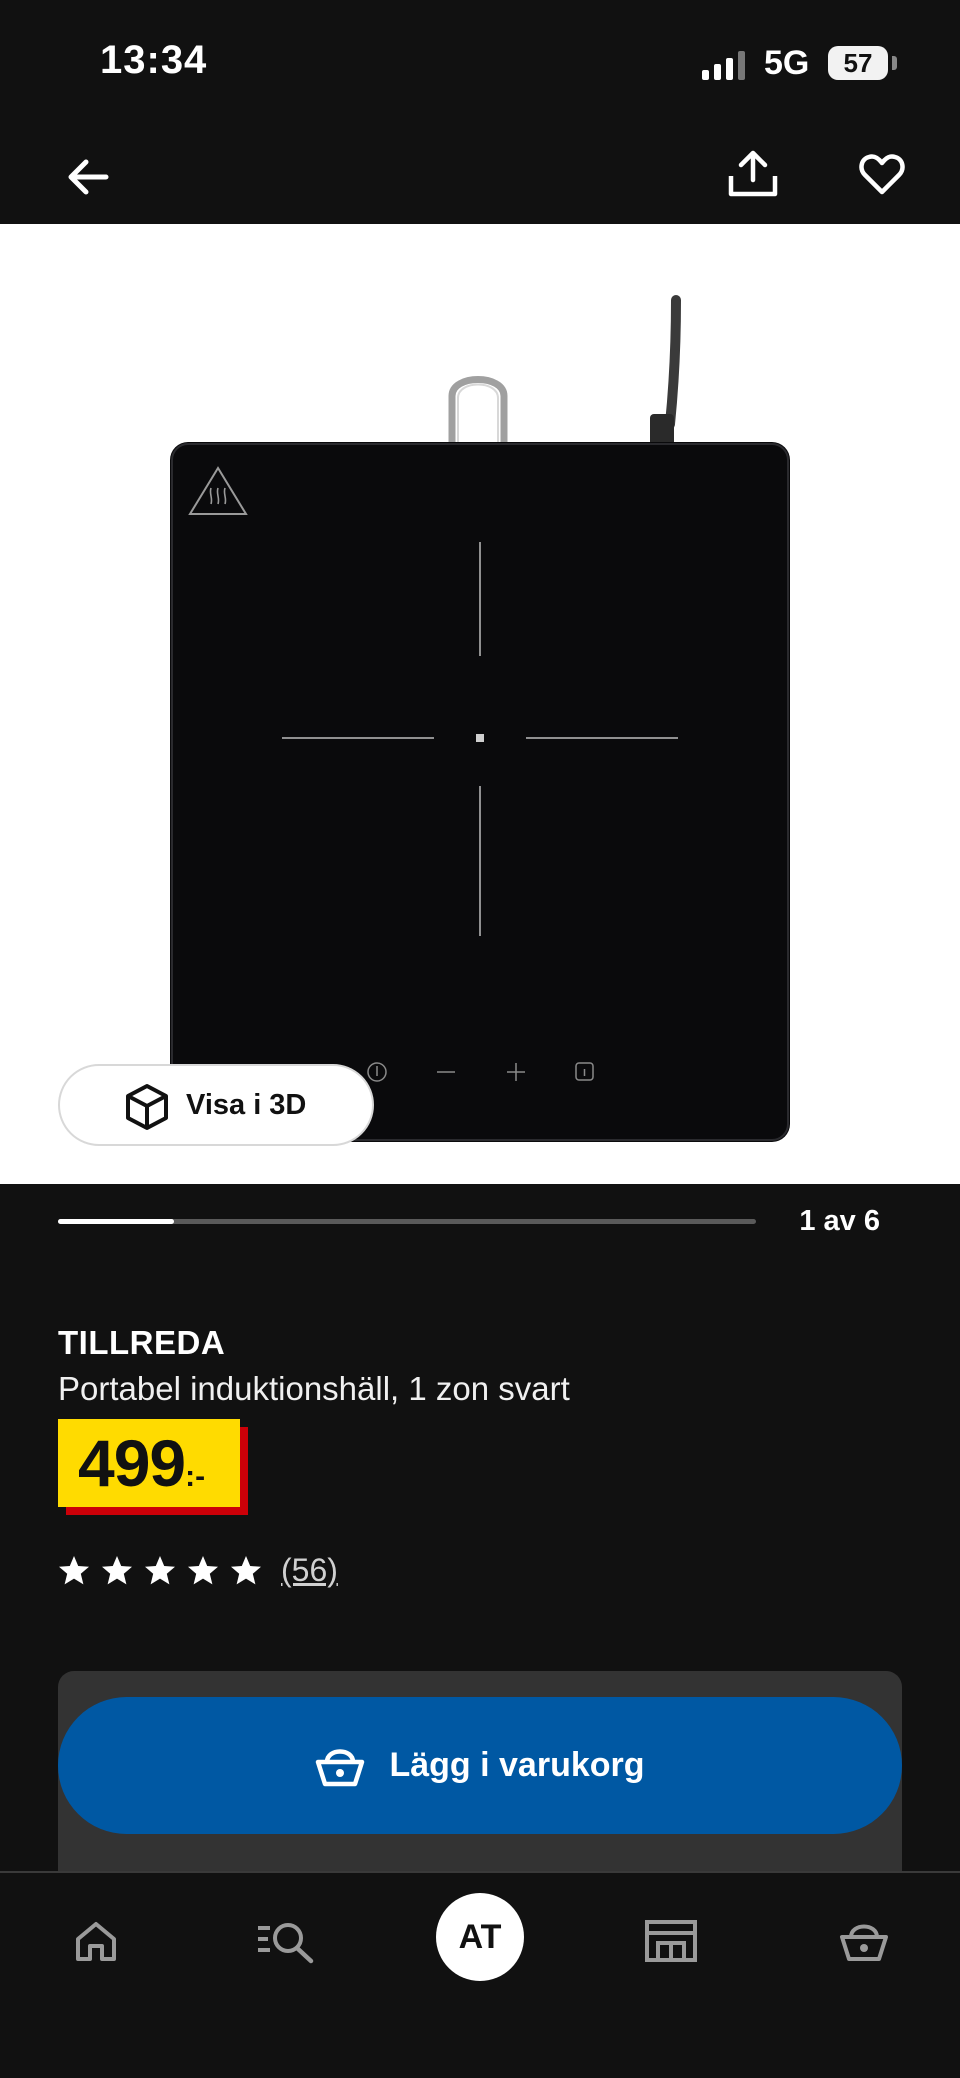 Image resolution: width=960 pixels, height=2078 pixels. Describe the element at coordinates (132, 1463) in the screenshot. I see `price-integer: 499` at that location.